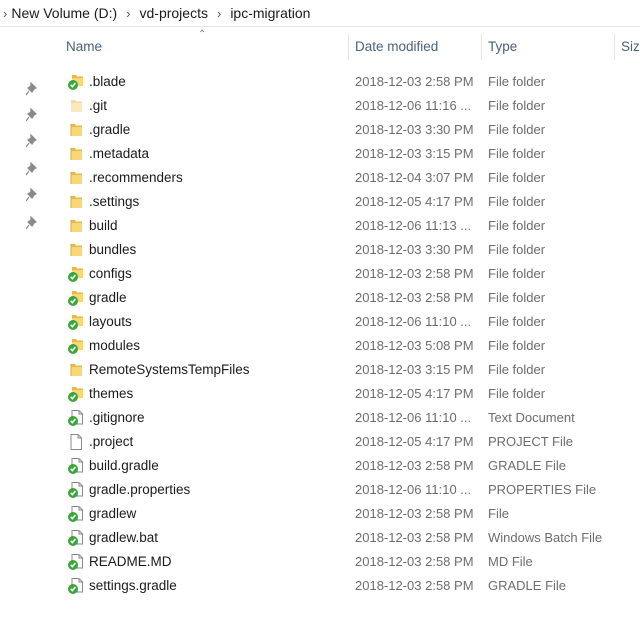 This screenshot has width=640, height=637. I want to click on file-name: gradle.properties, so click(139, 490).